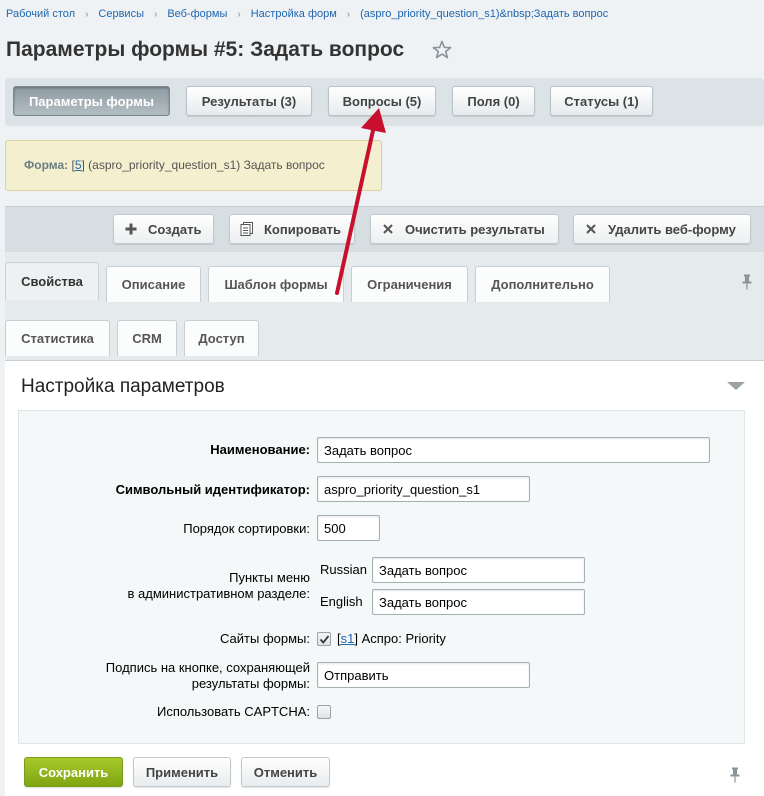 Image resolution: width=764 pixels, height=796 pixels. I want to click on check-icon, so click(324, 639).